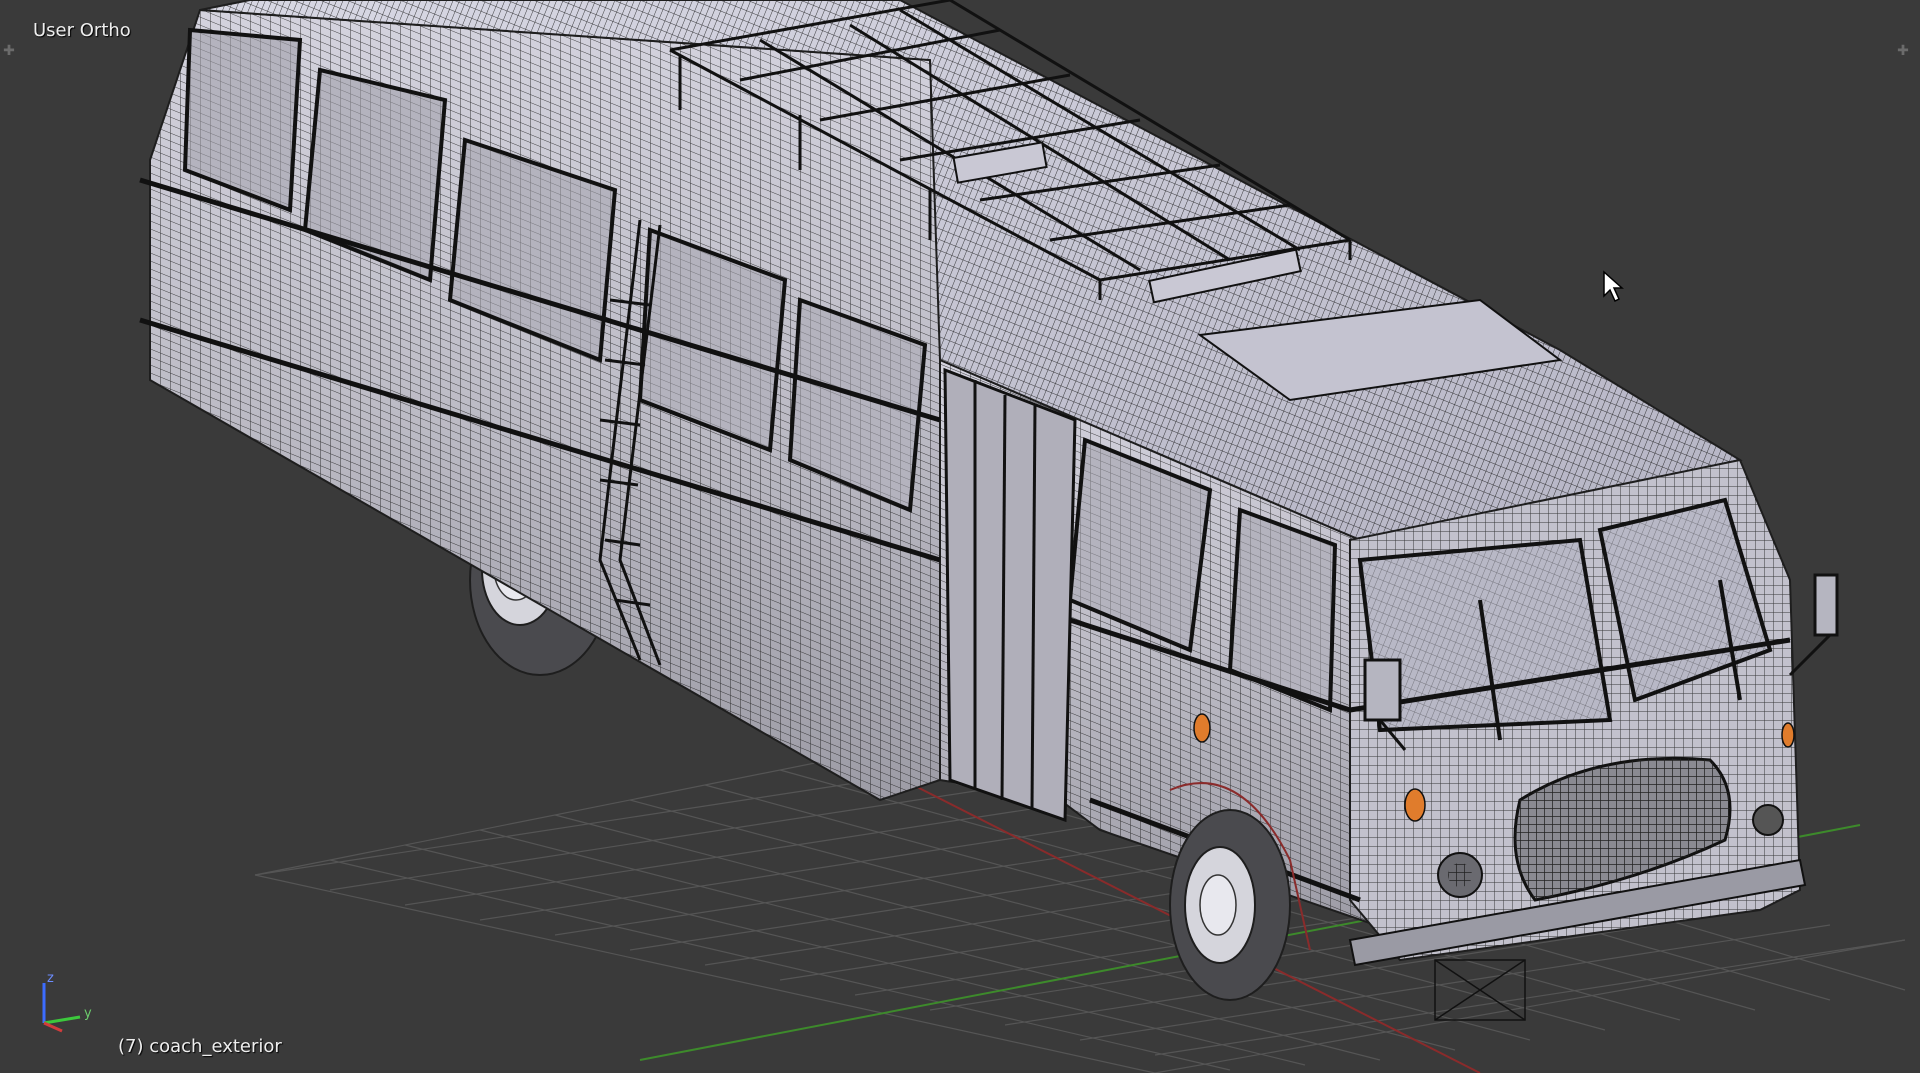 This screenshot has width=1920, height=1073. What do you see at coordinates (1382, 690) in the screenshot?
I see `mirror-left` at bounding box center [1382, 690].